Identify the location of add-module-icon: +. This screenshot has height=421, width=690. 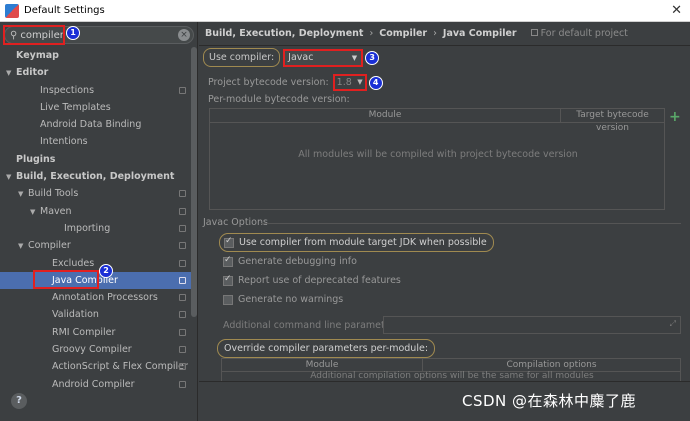
(675, 117).